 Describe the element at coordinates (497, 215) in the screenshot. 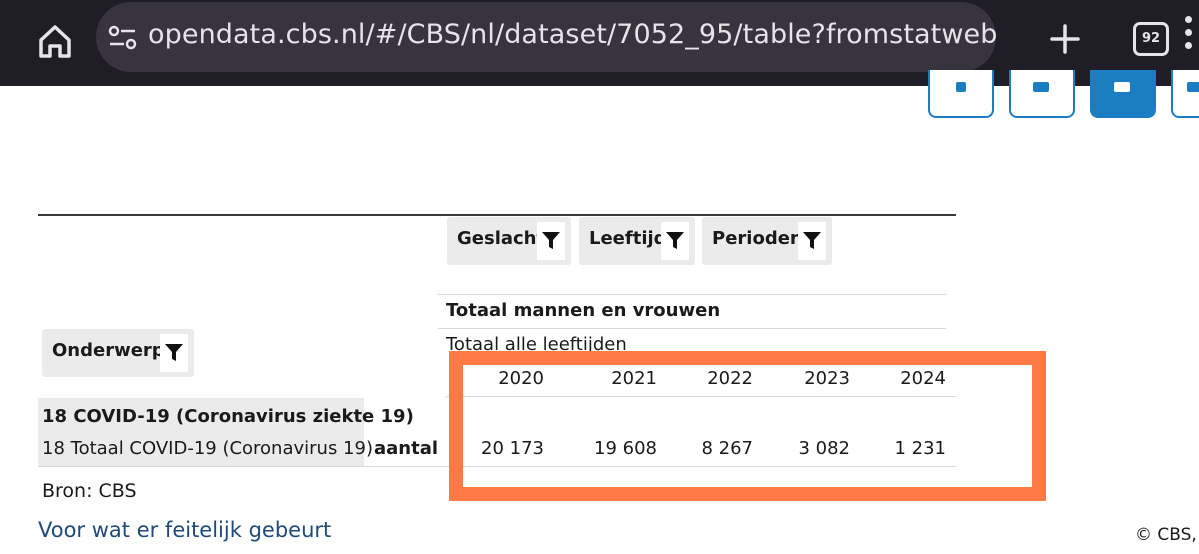

I see `table-top-rule` at that location.